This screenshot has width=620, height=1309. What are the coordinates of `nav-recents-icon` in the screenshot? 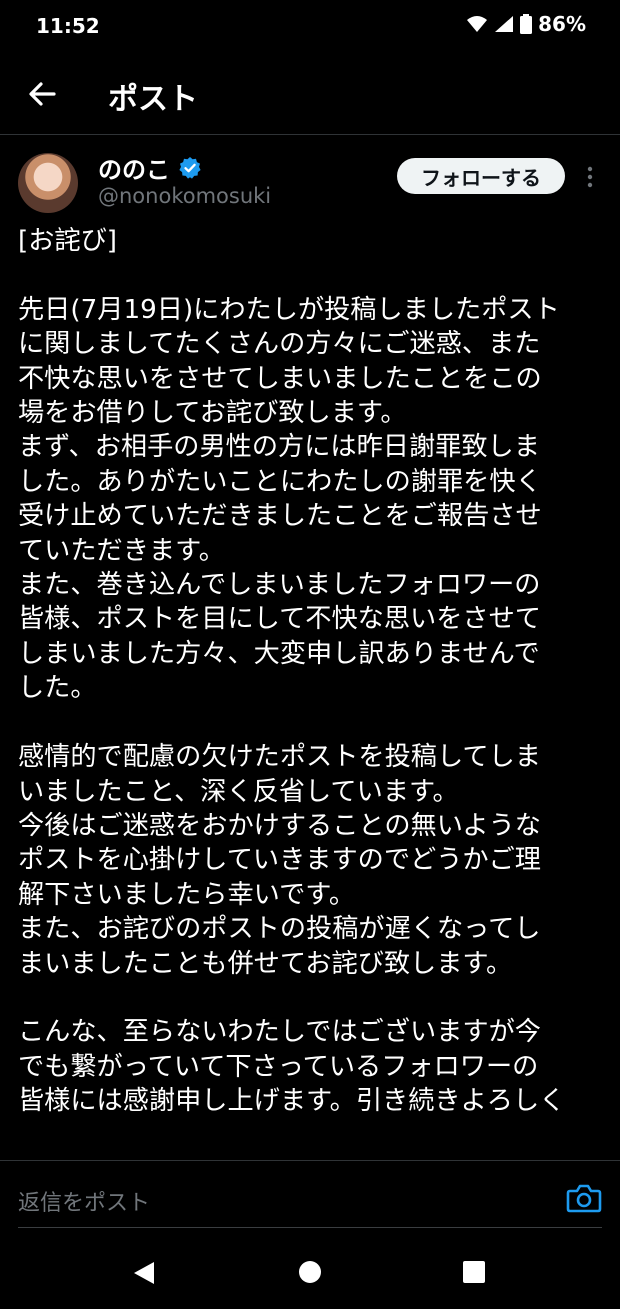 It's located at (474, 1272).